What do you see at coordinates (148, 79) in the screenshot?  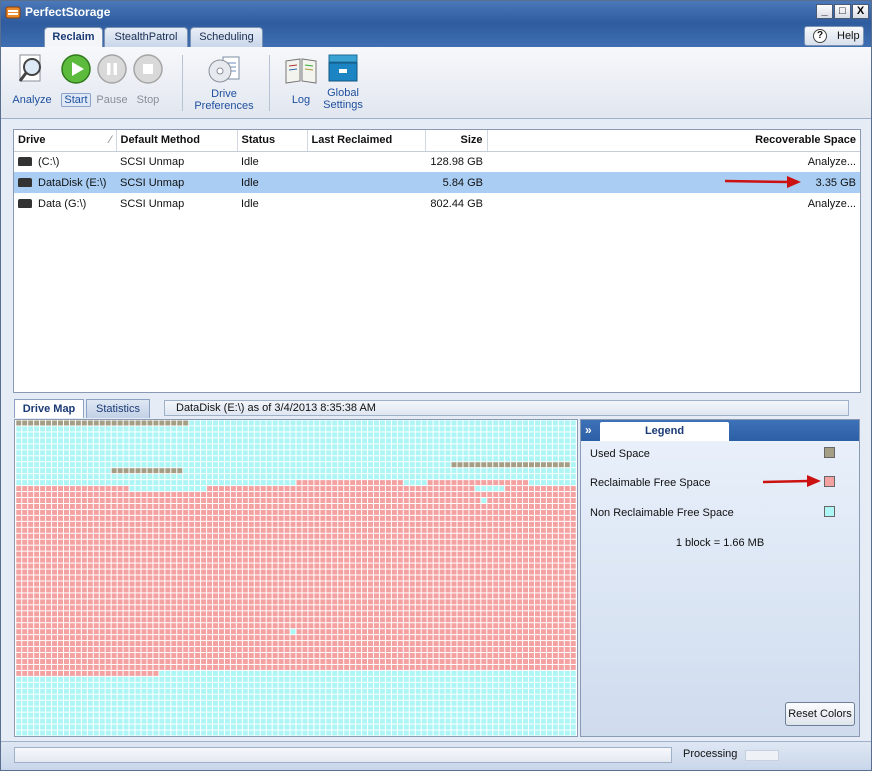 I see `stop-button: Stop` at bounding box center [148, 79].